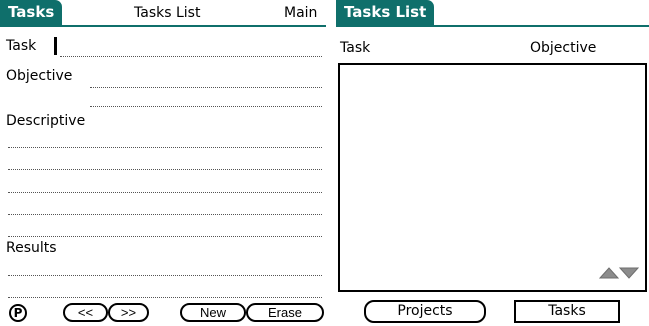  What do you see at coordinates (39, 76) in the screenshot?
I see `objective-label: Objective` at bounding box center [39, 76].